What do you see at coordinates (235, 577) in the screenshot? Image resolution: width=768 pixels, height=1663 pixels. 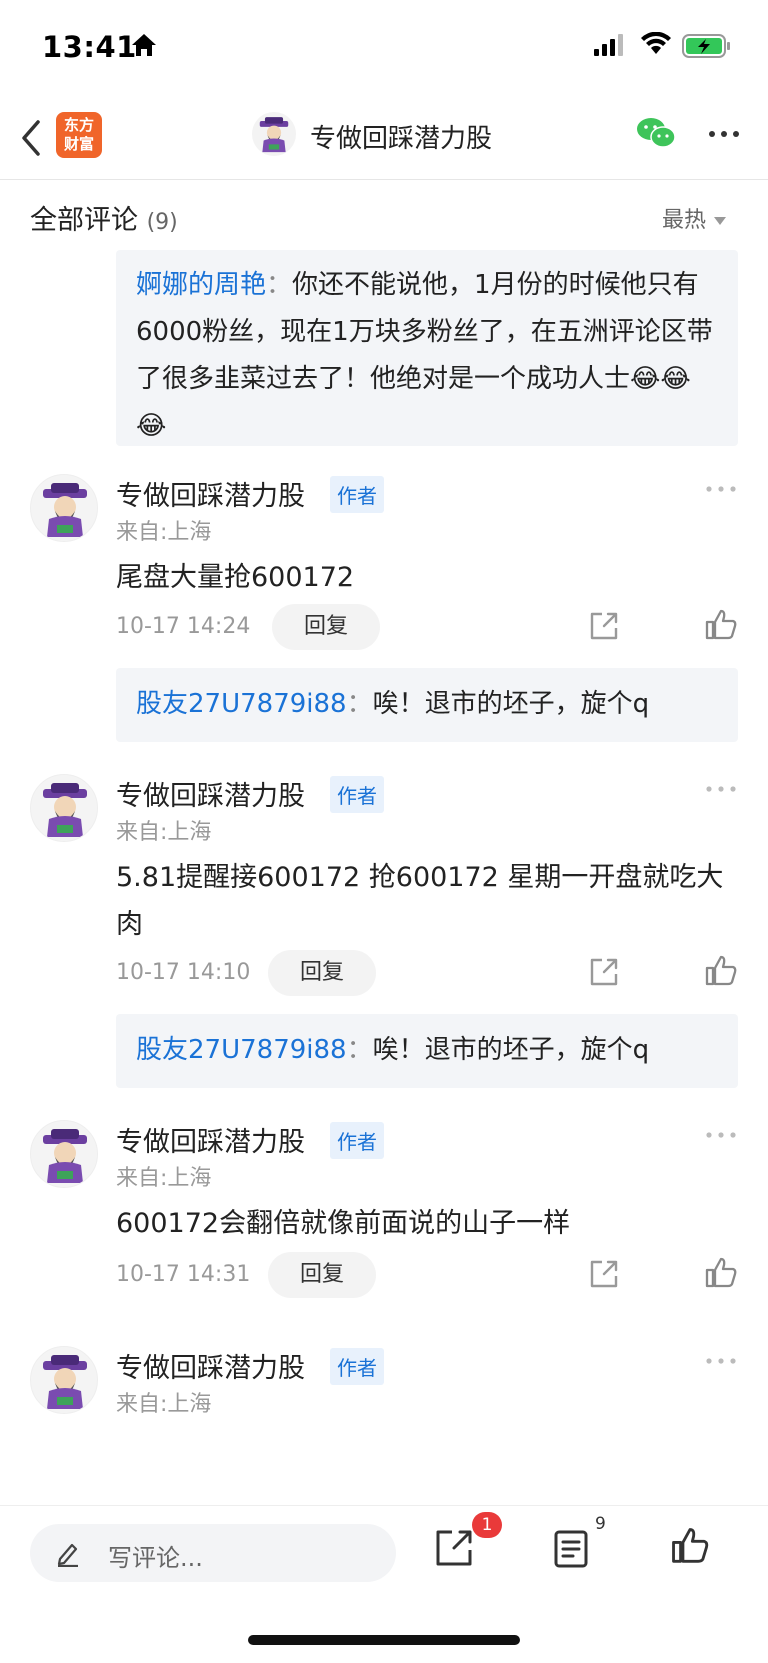 I see `comment-text: 尾盘大量抢600172` at bounding box center [235, 577].